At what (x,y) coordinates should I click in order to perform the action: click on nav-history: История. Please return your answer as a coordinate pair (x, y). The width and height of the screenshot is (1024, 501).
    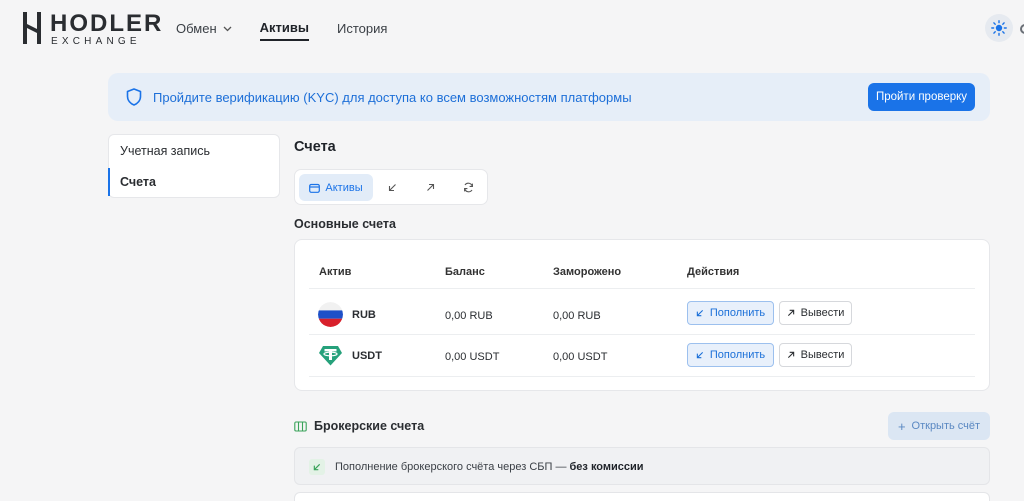
    Looking at the image, I should click on (362, 30).